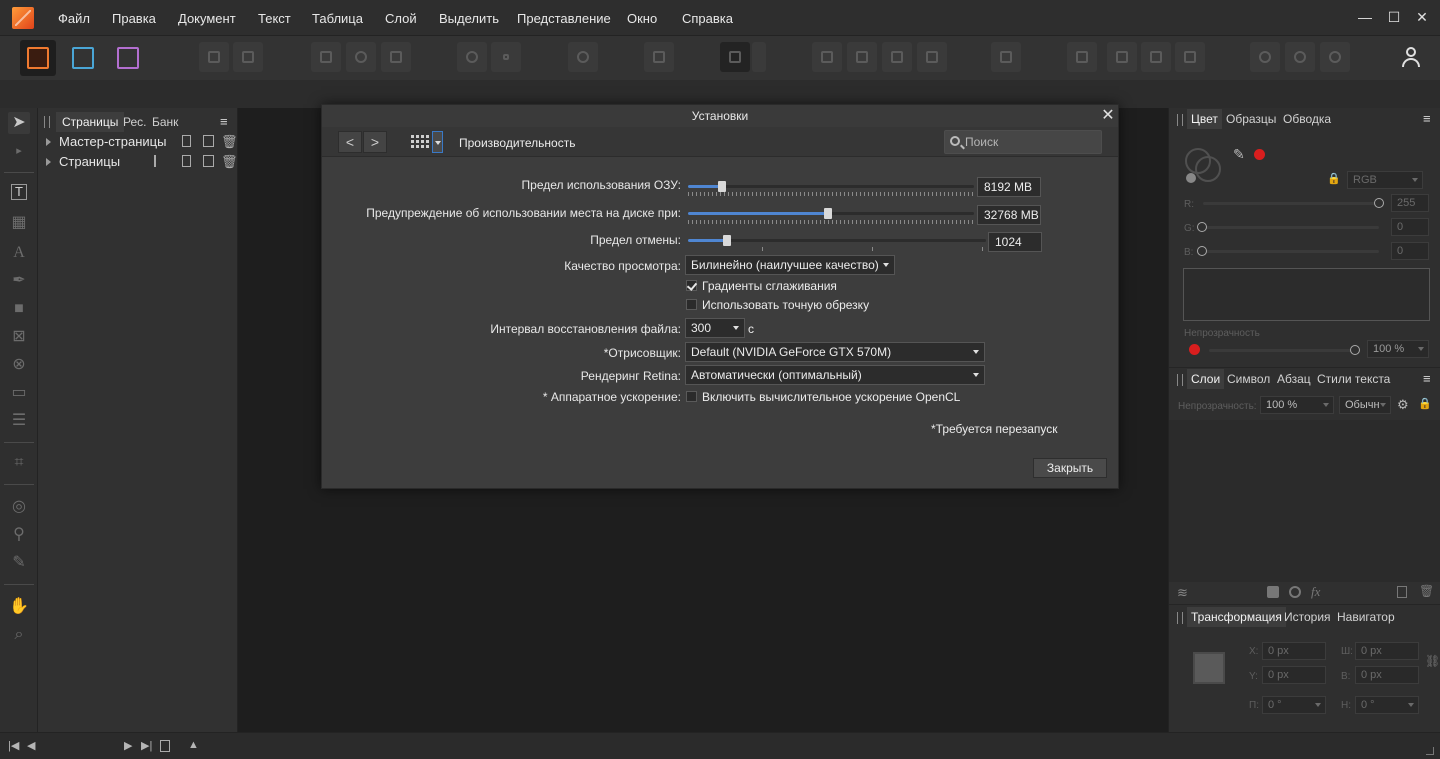 The width and height of the screenshot is (1440, 759). Describe the element at coordinates (19, 563) in the screenshot. I see `color-picker-tool-icon: ✎` at that location.